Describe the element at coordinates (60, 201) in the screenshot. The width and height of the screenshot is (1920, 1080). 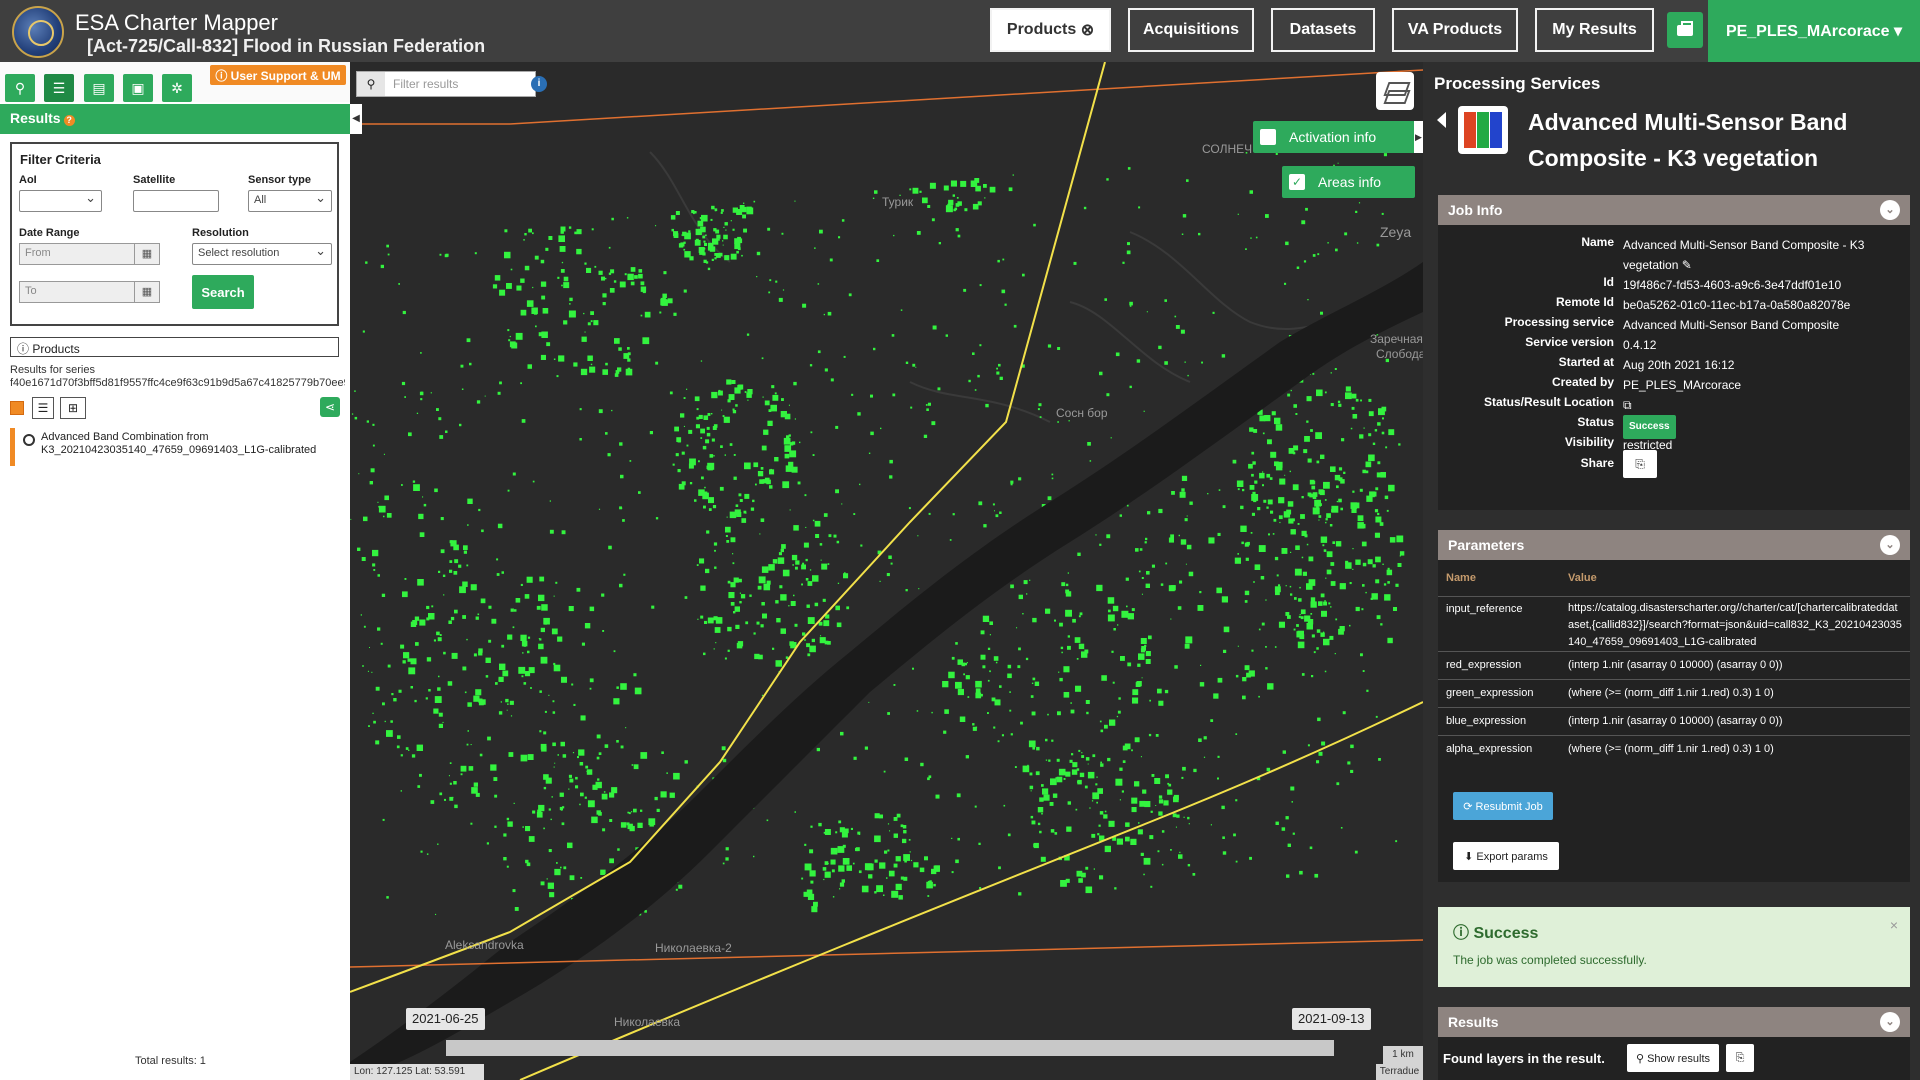
I see `aoi-select` at that location.